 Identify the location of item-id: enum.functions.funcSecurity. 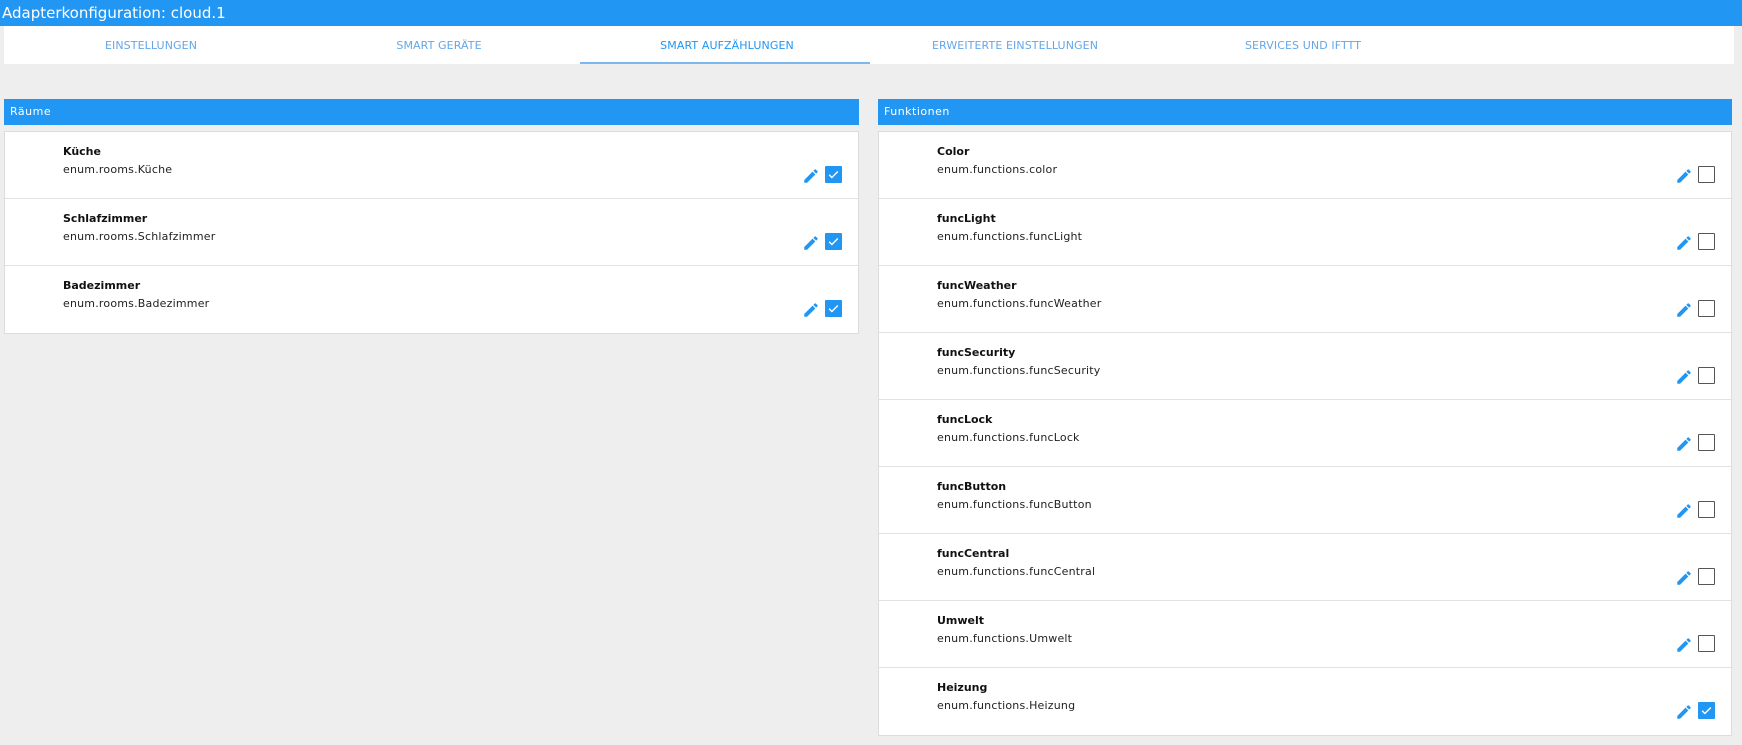
(1019, 370).